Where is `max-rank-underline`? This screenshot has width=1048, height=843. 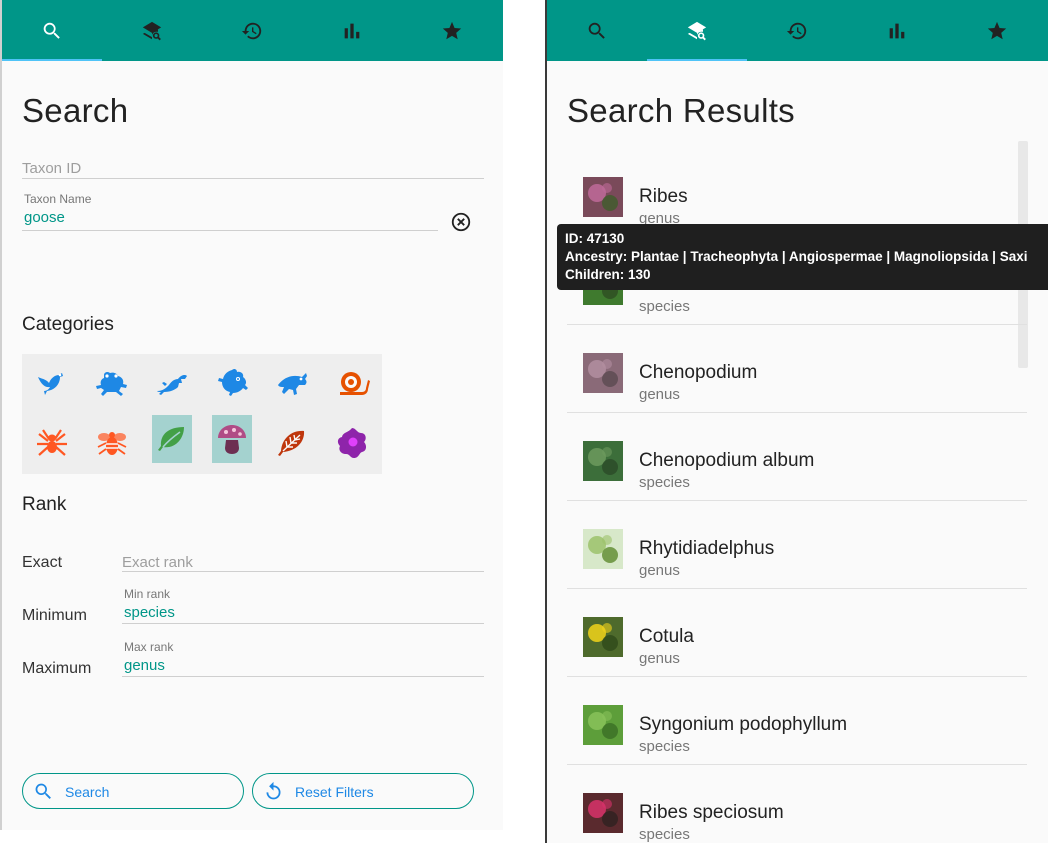
max-rank-underline is located at coordinates (303, 676).